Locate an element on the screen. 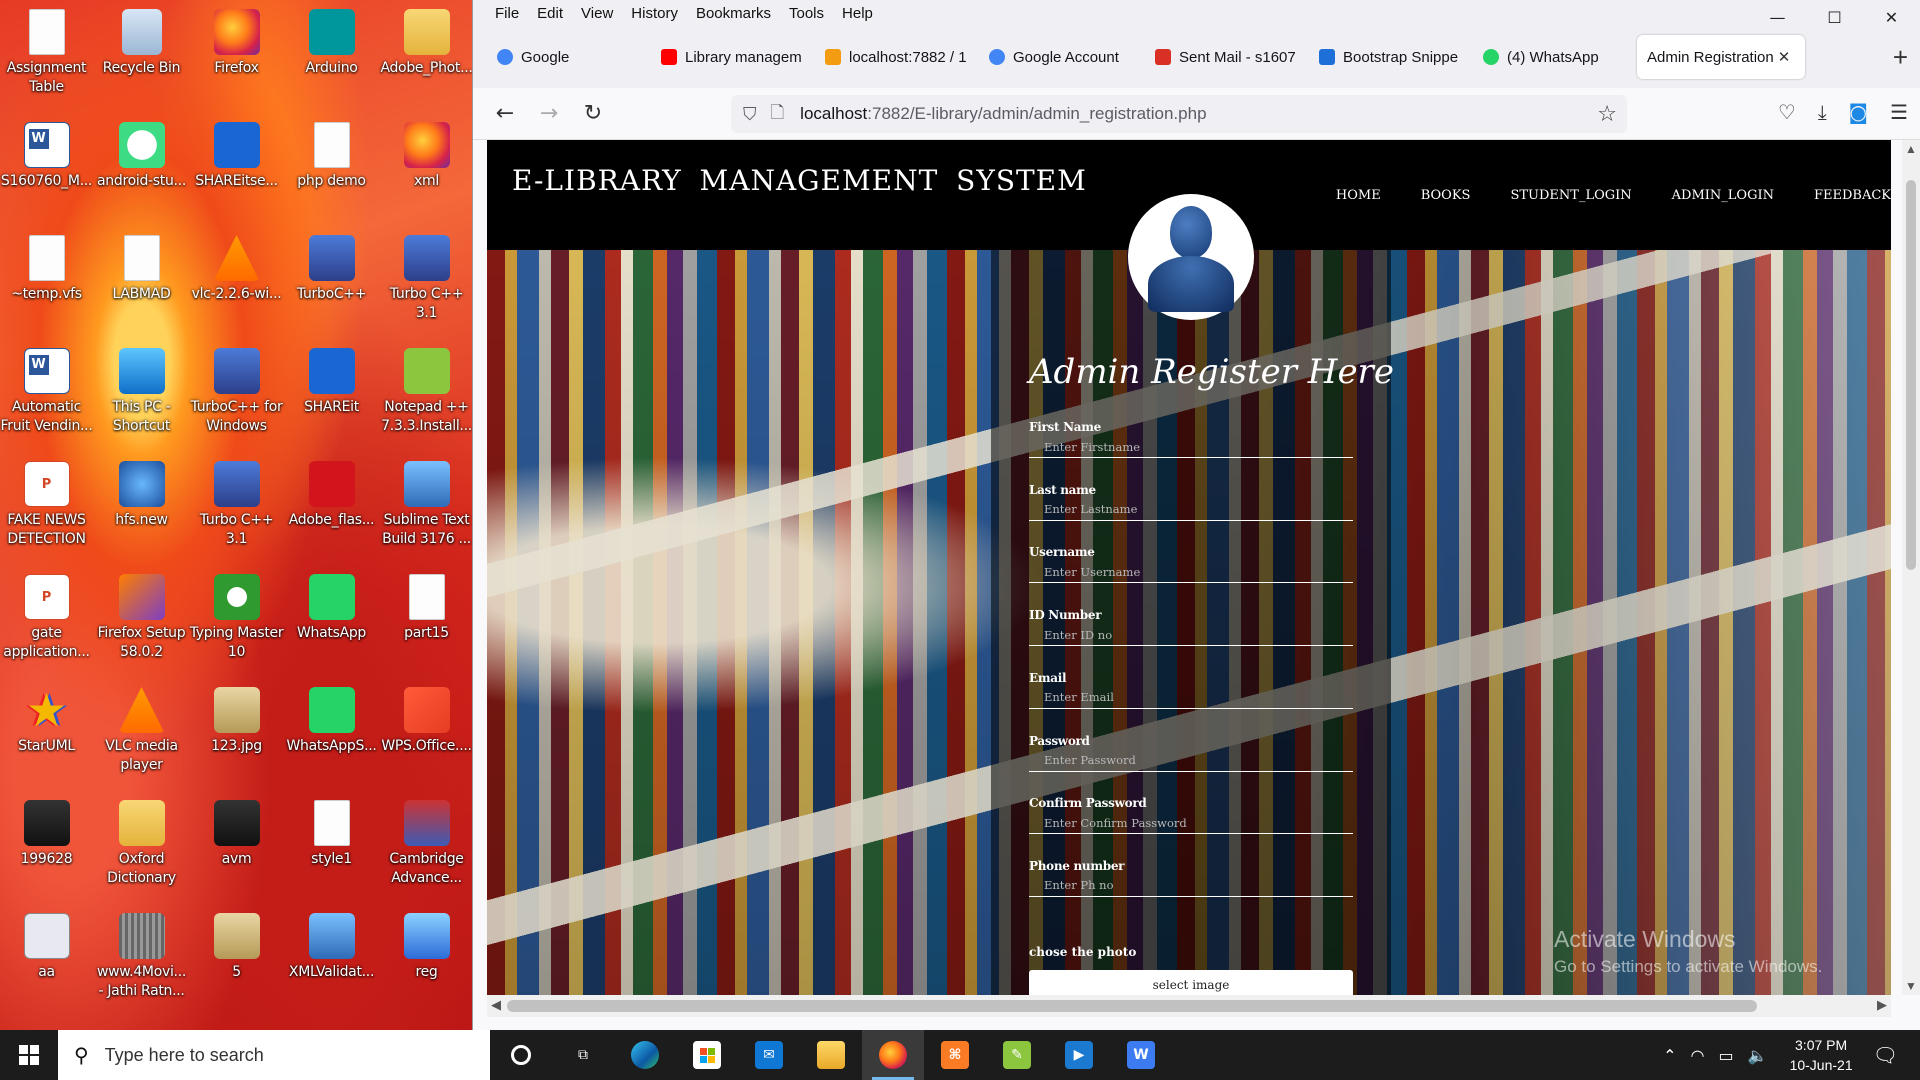  scroll-right-icon: ▶ is located at coordinates (1882, 1005).